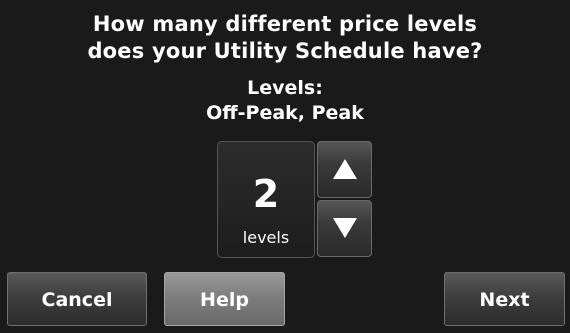  What do you see at coordinates (77, 299) in the screenshot?
I see `cancel-button: Cancel` at bounding box center [77, 299].